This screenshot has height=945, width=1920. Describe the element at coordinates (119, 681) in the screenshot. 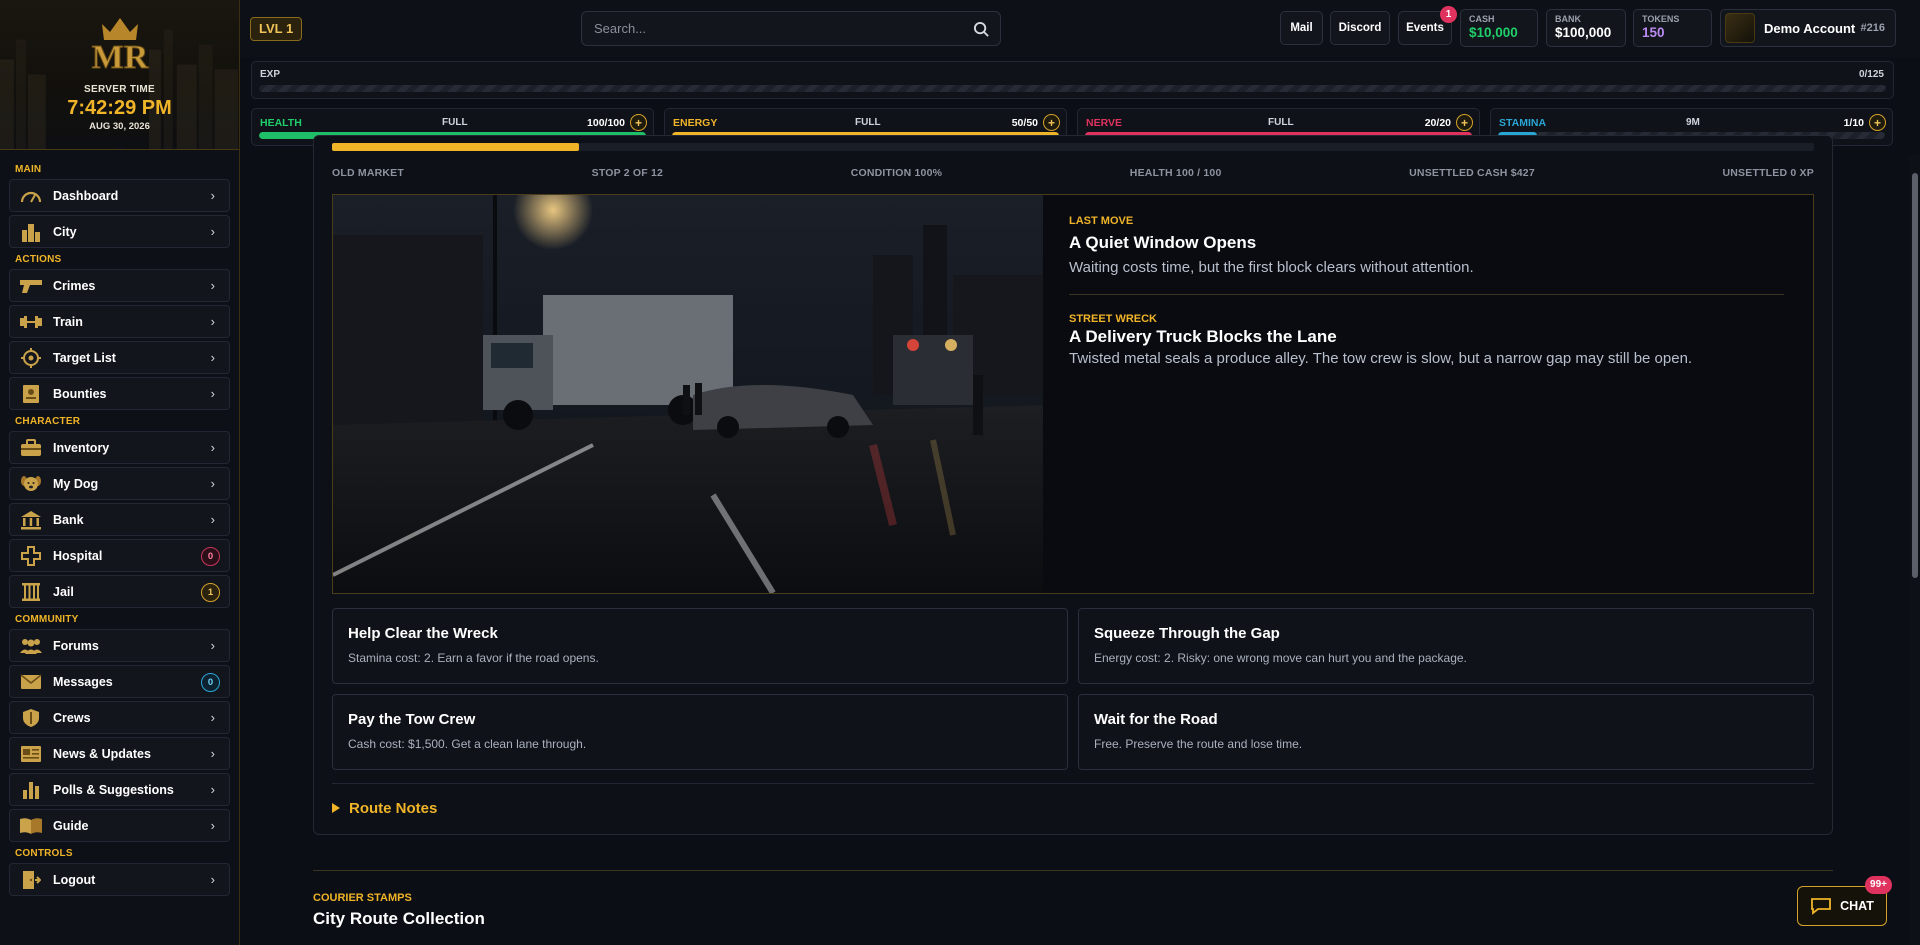

I see `sidebar-item-messages: Messages 0` at that location.